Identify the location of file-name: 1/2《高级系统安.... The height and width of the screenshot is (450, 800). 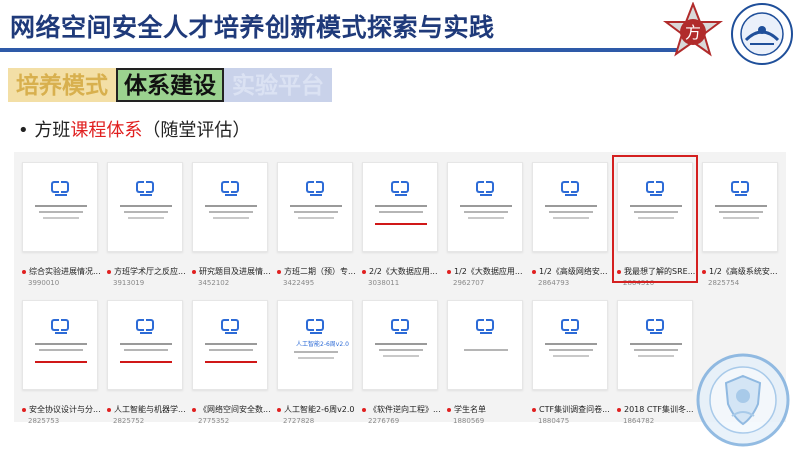
(743, 271).